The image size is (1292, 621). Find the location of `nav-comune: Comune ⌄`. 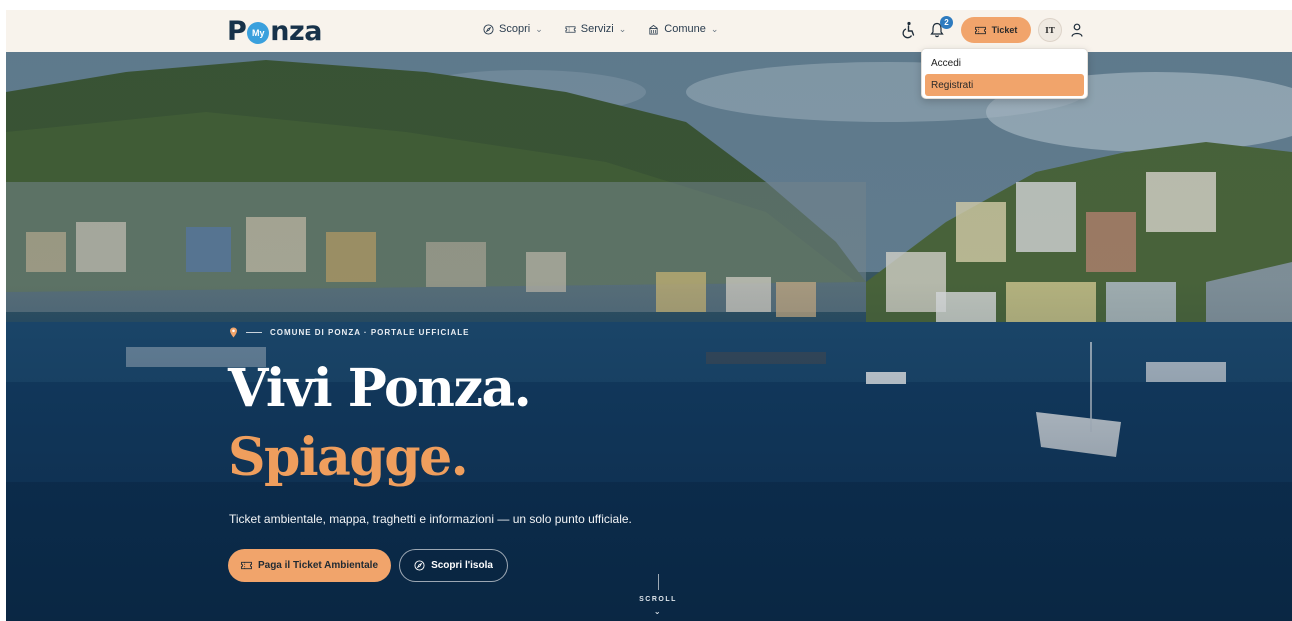

nav-comune: Comune ⌄ is located at coordinates (683, 29).